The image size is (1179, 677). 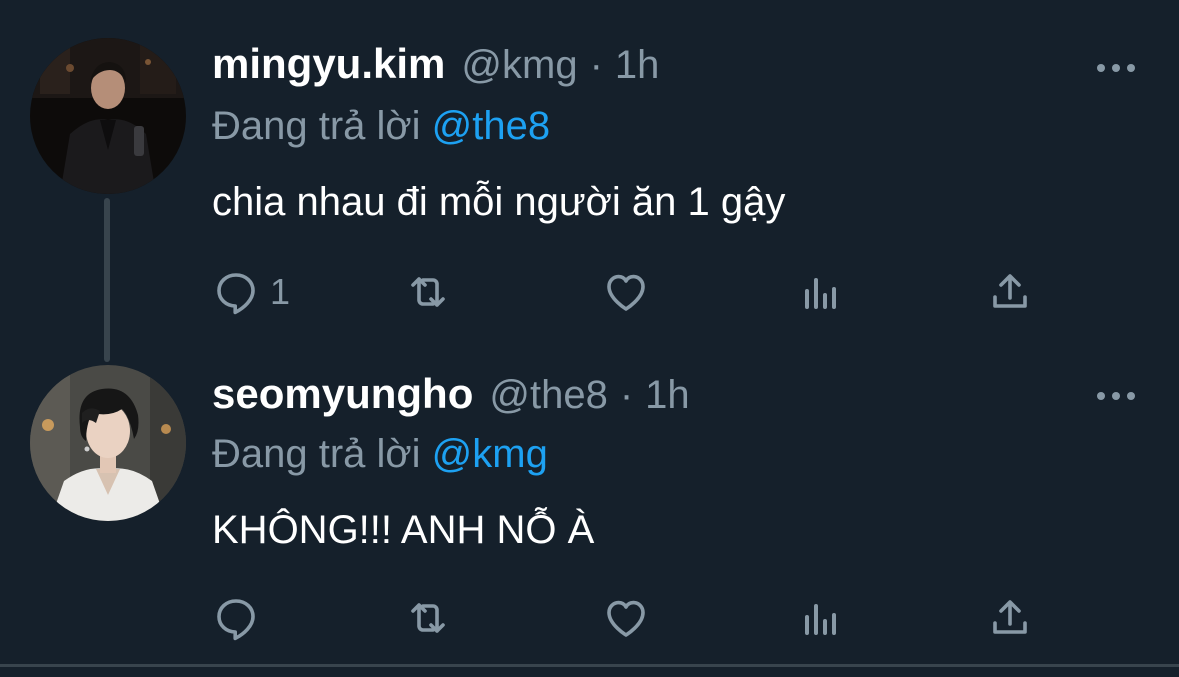 I want to click on reply-button, so click(x=241, y=618).